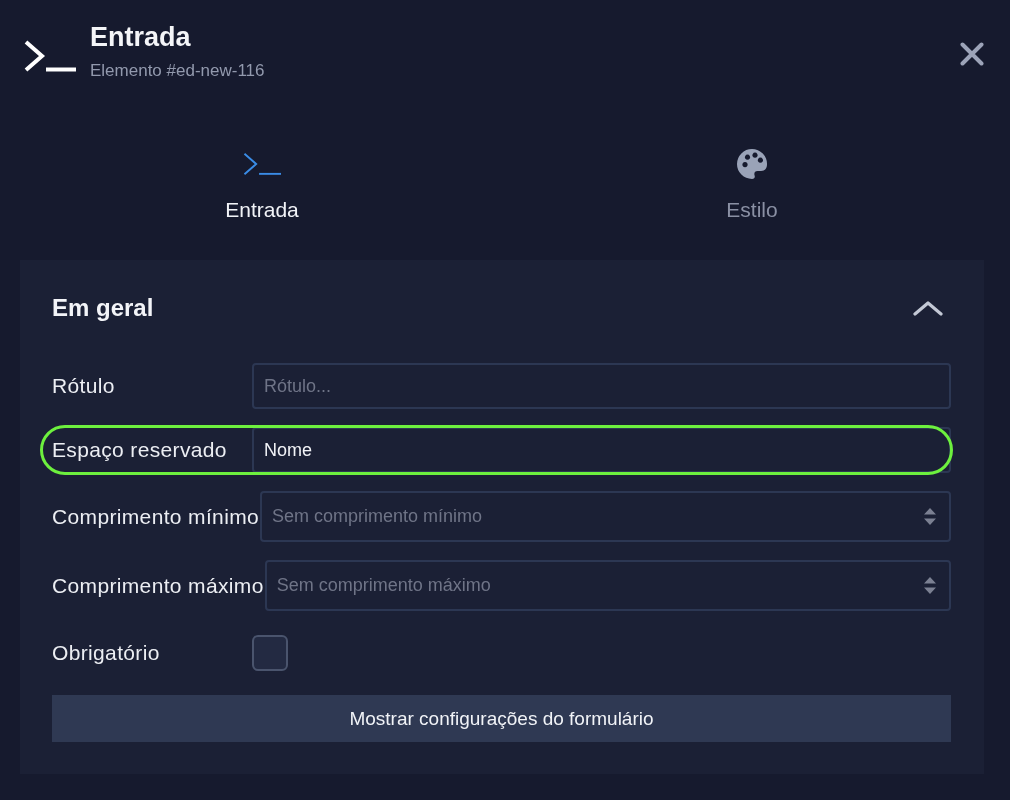 This screenshot has width=1010, height=800. What do you see at coordinates (752, 187) in the screenshot?
I see `tab: Estilo` at bounding box center [752, 187].